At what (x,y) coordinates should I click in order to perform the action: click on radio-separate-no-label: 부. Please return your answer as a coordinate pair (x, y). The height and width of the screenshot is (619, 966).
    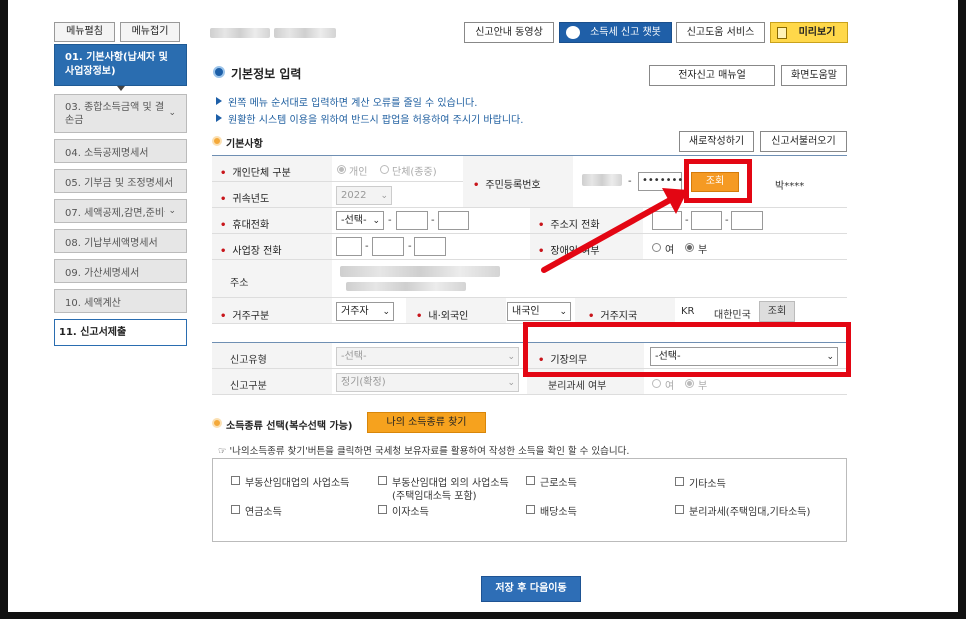
    Looking at the image, I should click on (703, 386).